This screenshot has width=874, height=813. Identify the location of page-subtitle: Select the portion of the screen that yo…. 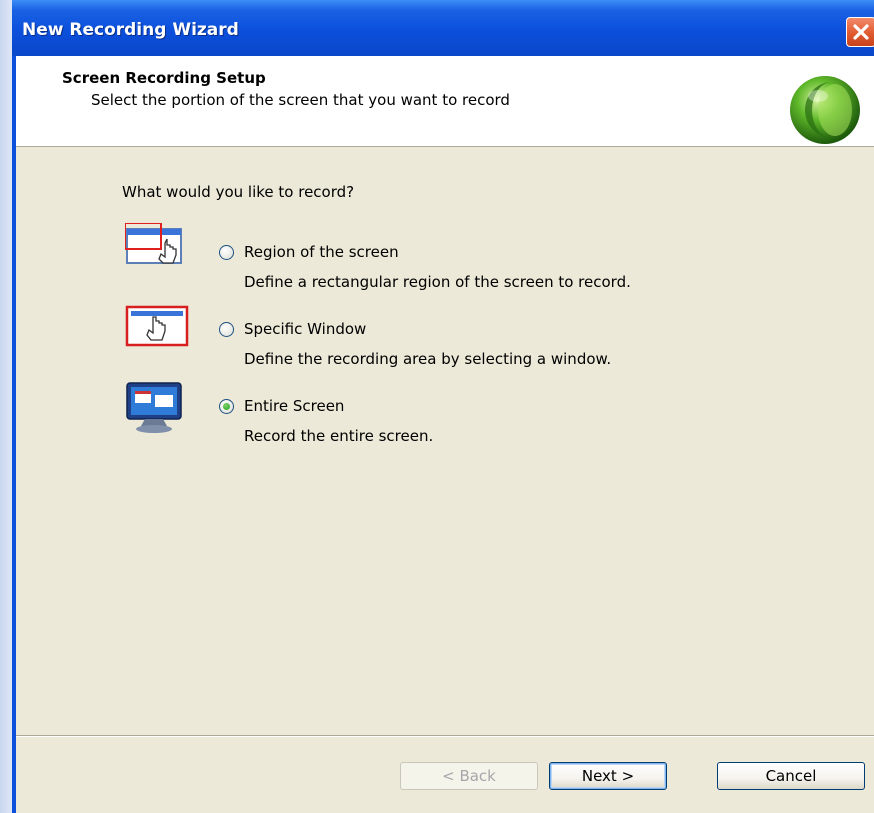
(300, 100).